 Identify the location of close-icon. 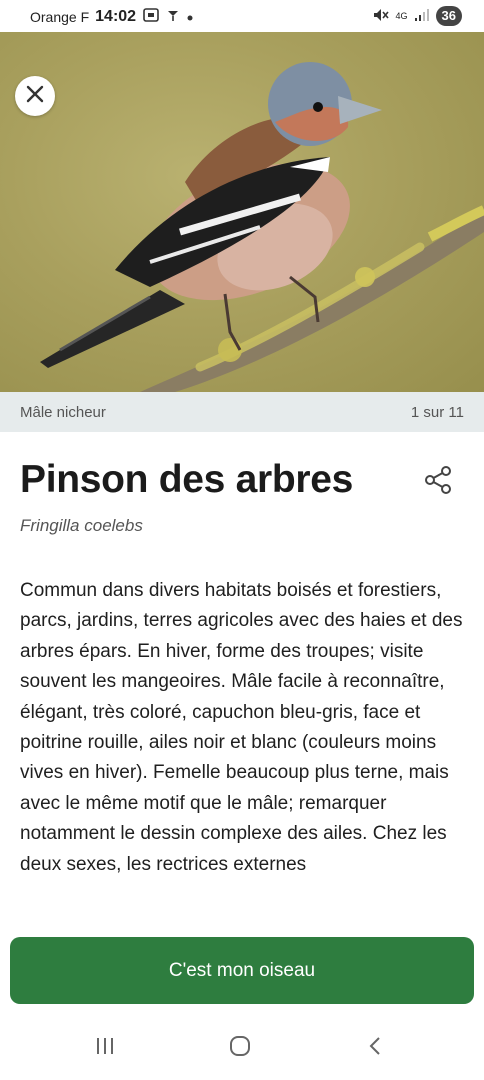
(35, 96).